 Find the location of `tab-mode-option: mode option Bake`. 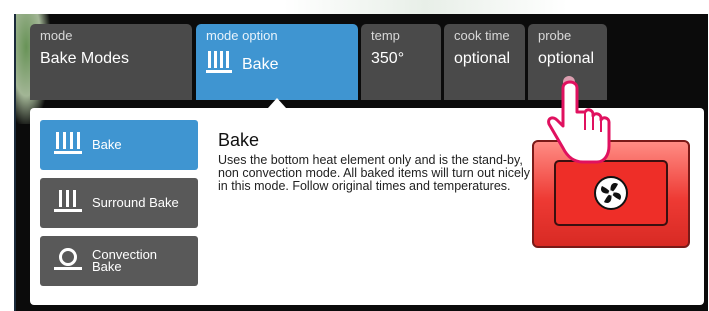

tab-mode-option: mode option Bake is located at coordinates (277, 62).